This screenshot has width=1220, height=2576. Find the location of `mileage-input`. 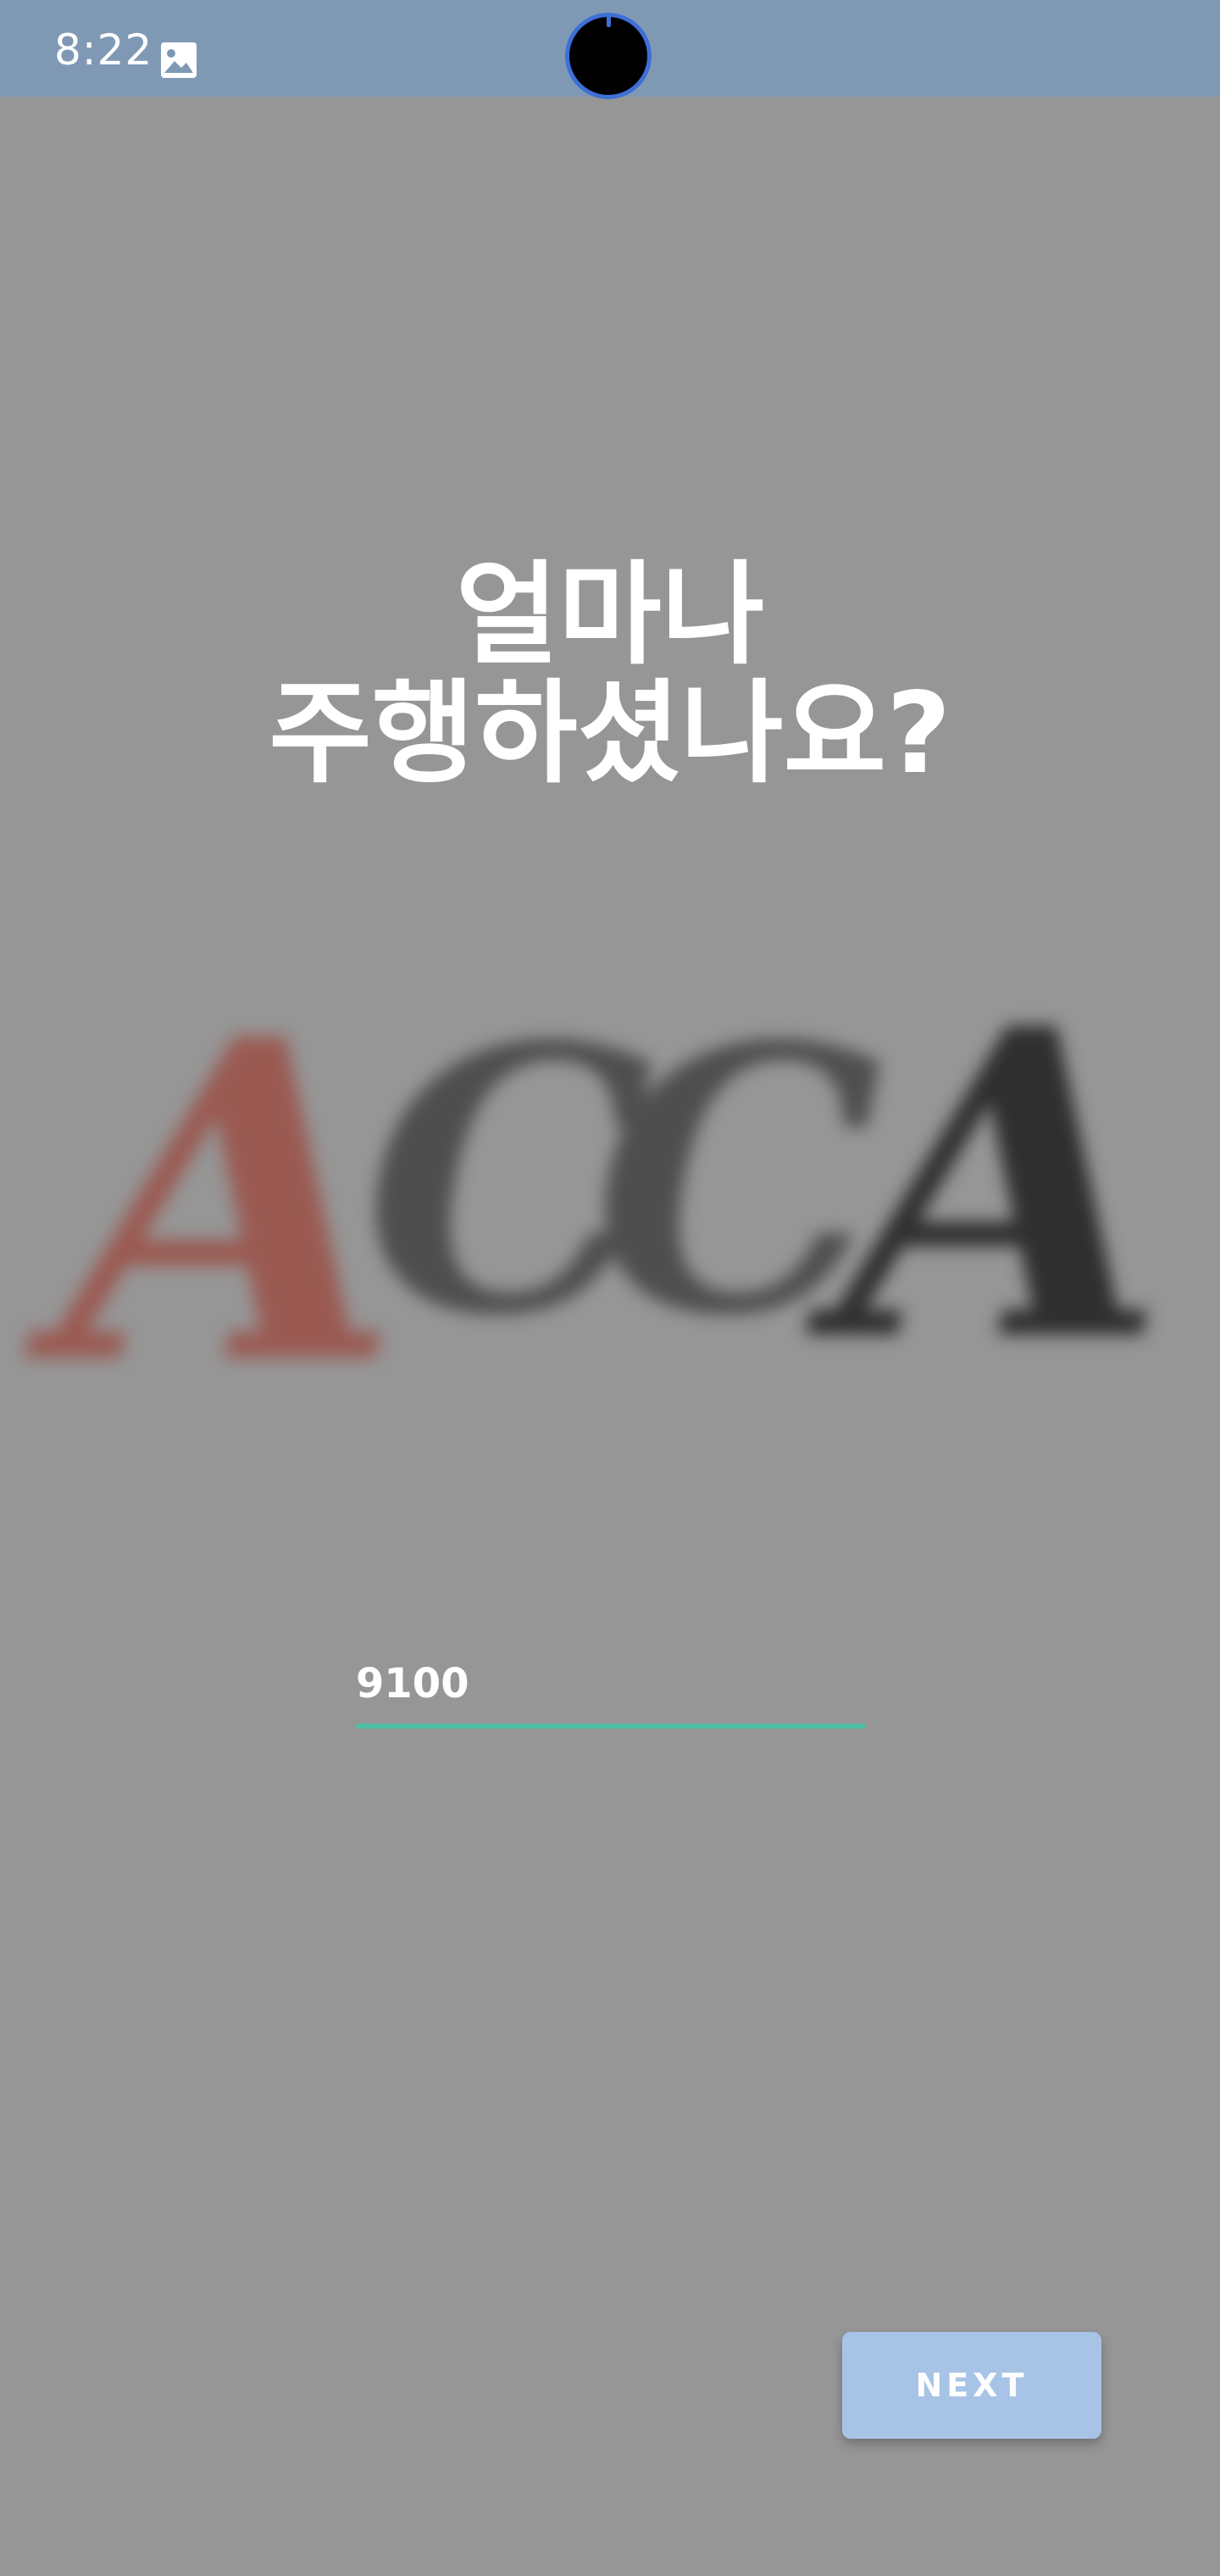

mileage-input is located at coordinates (611, 1683).